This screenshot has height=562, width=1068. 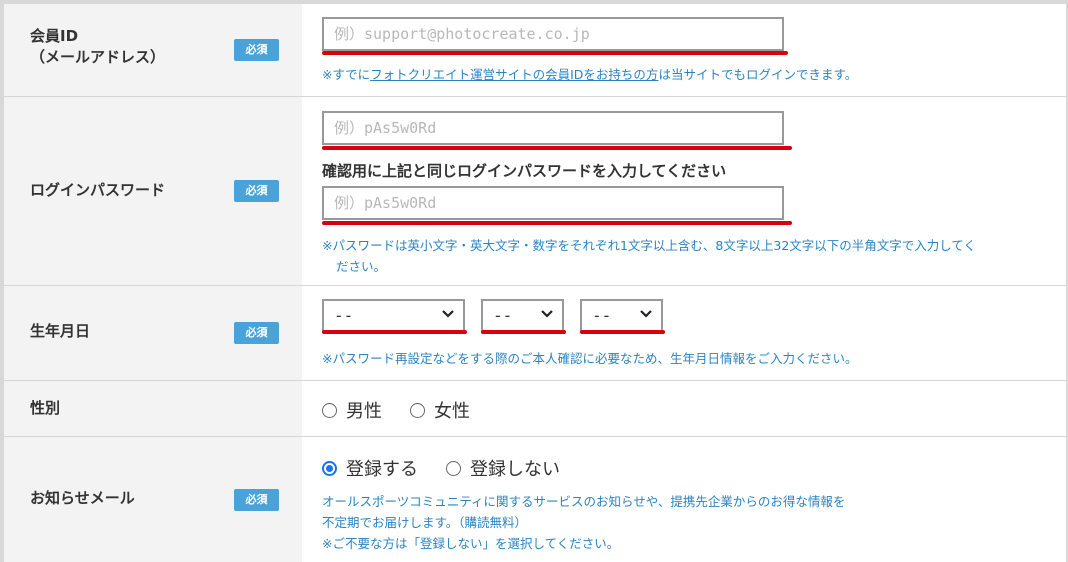 I want to click on birth-month-select: --, so click(x=522, y=316).